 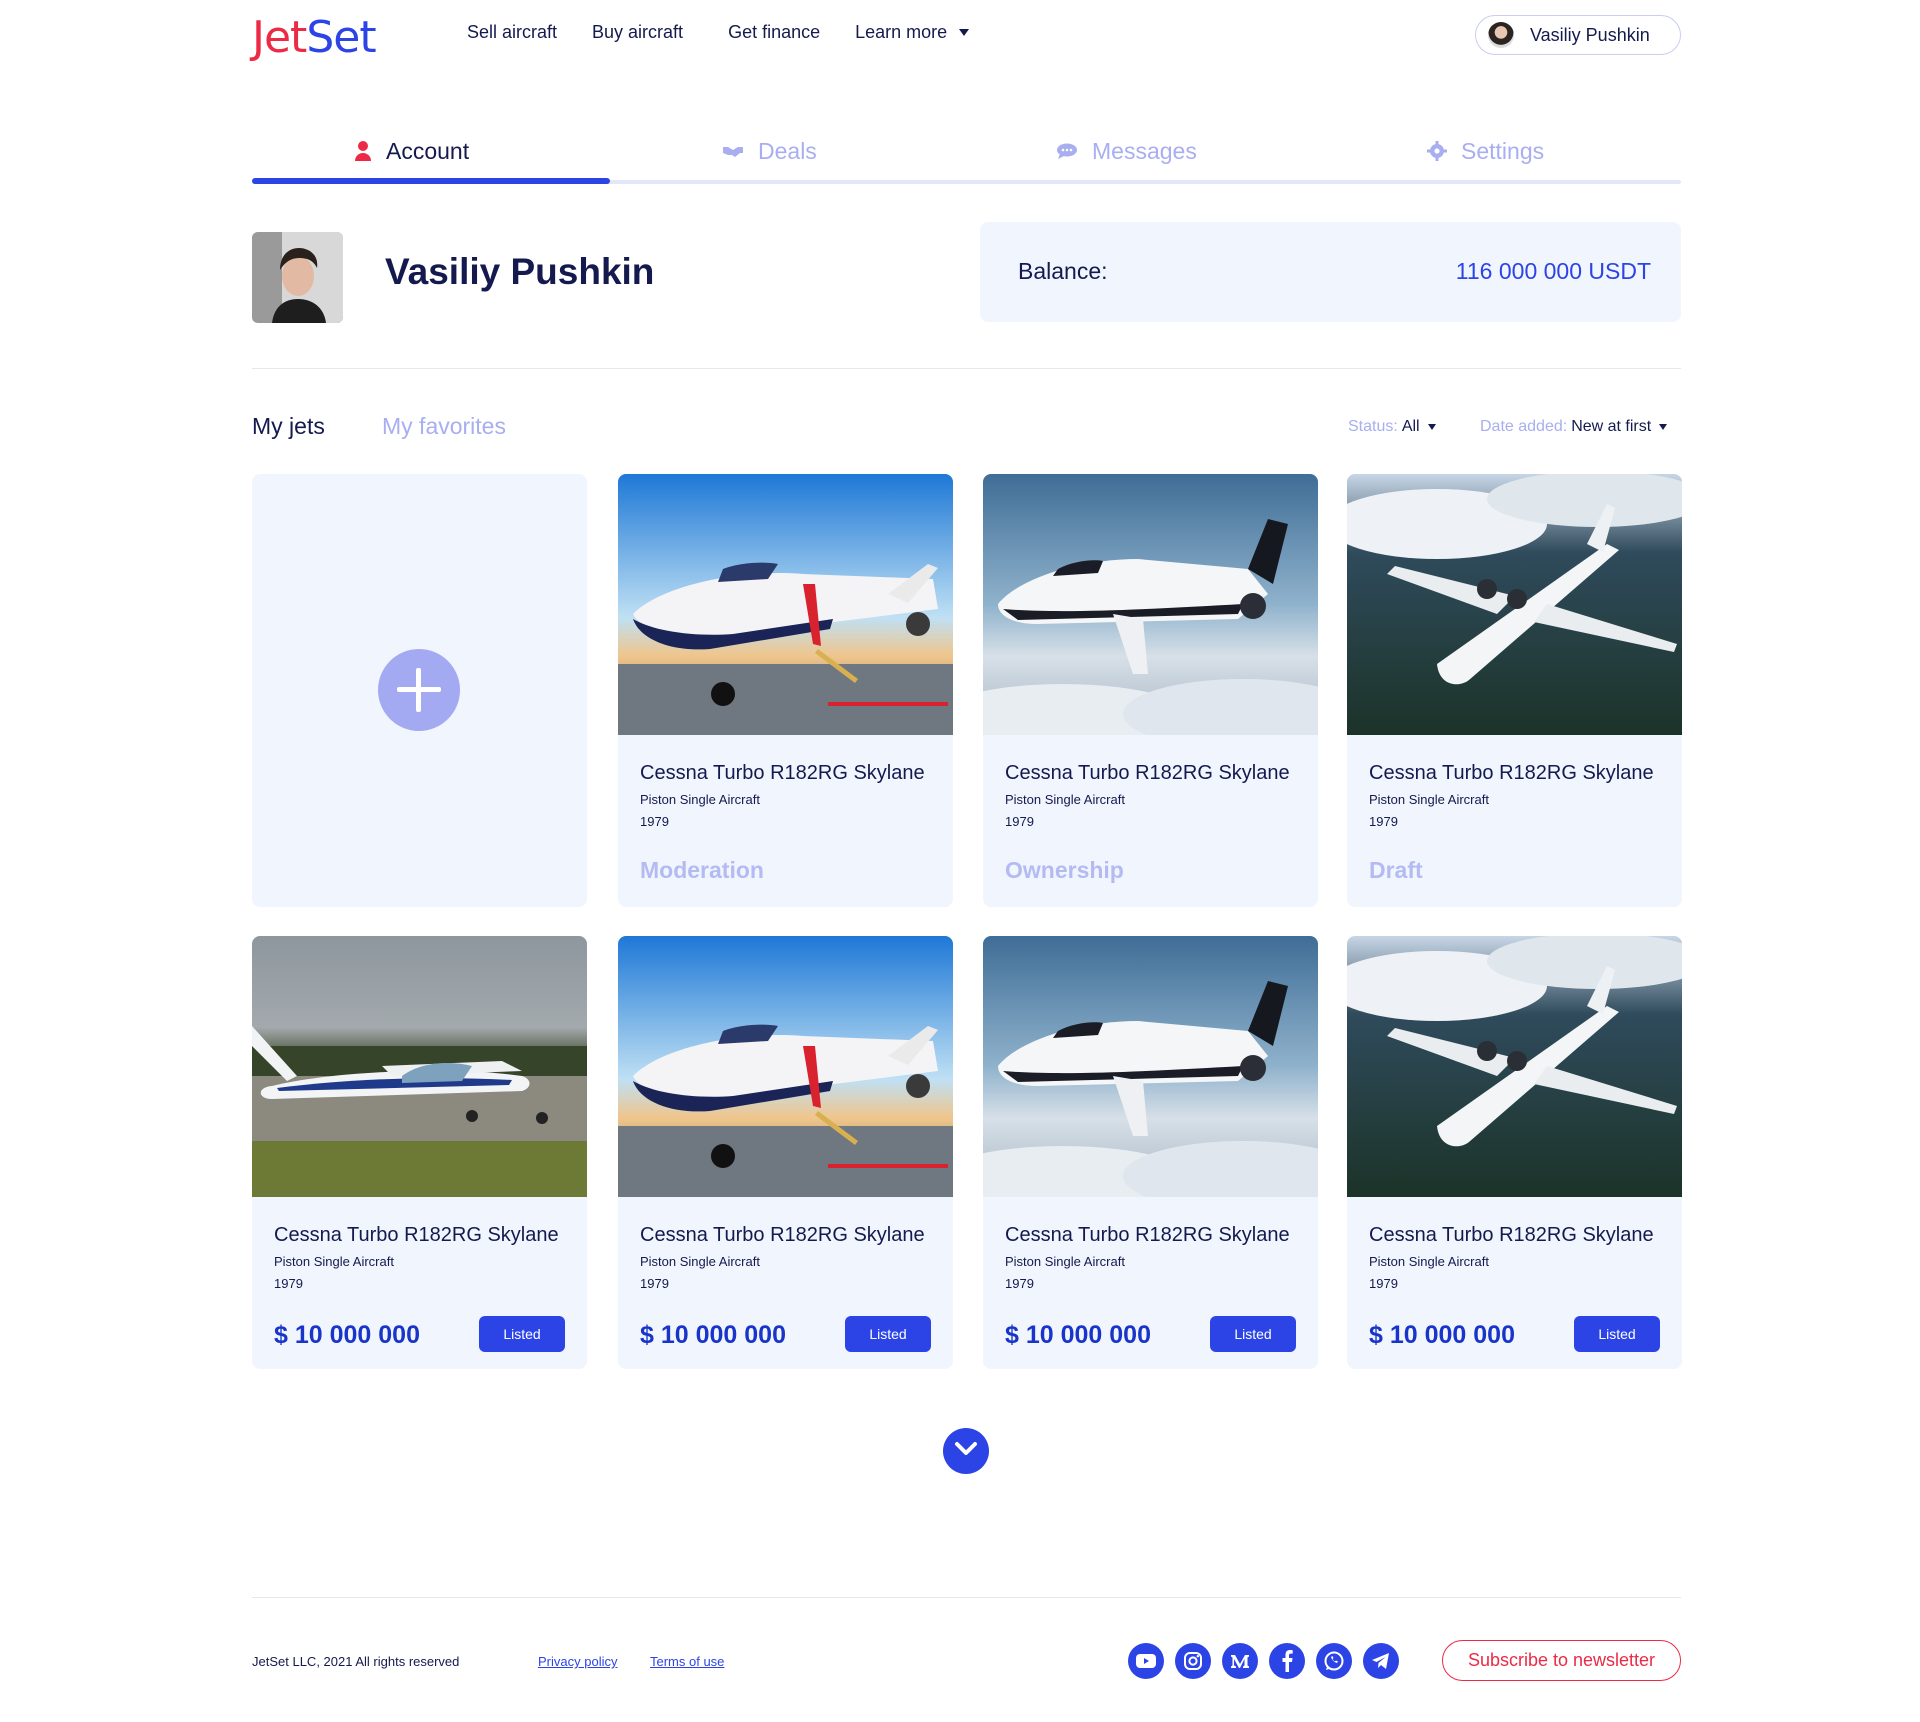 I want to click on tab-account: Account, so click(x=411, y=151).